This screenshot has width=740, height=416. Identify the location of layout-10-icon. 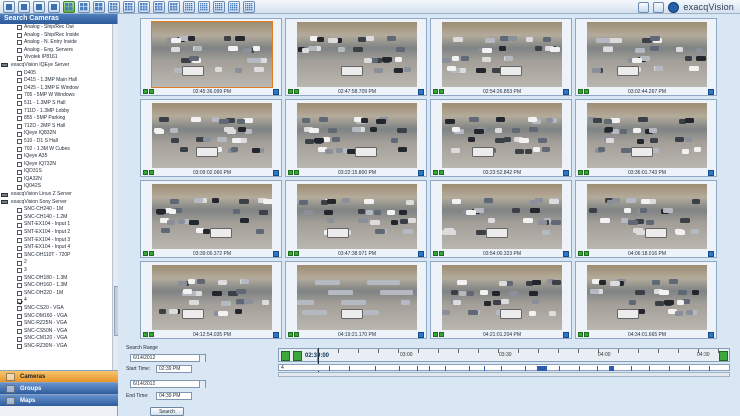
(159, 7).